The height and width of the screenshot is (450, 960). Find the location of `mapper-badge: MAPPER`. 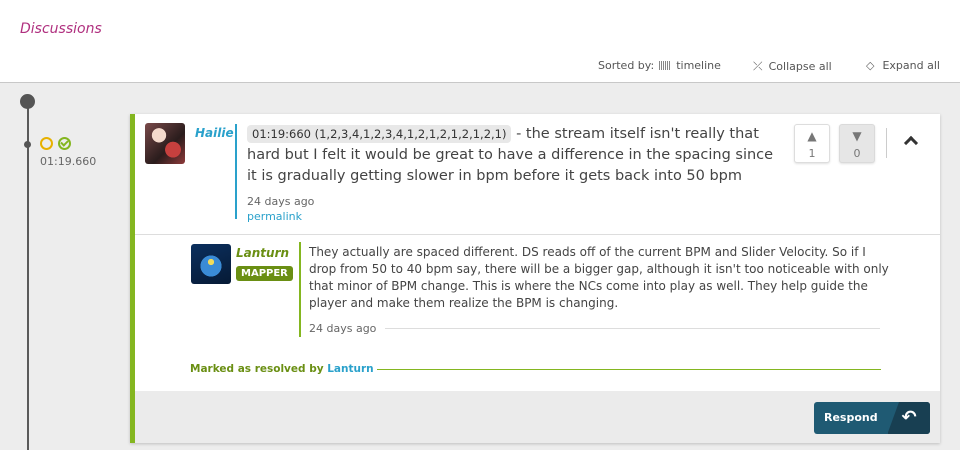

mapper-badge: MAPPER is located at coordinates (264, 273).